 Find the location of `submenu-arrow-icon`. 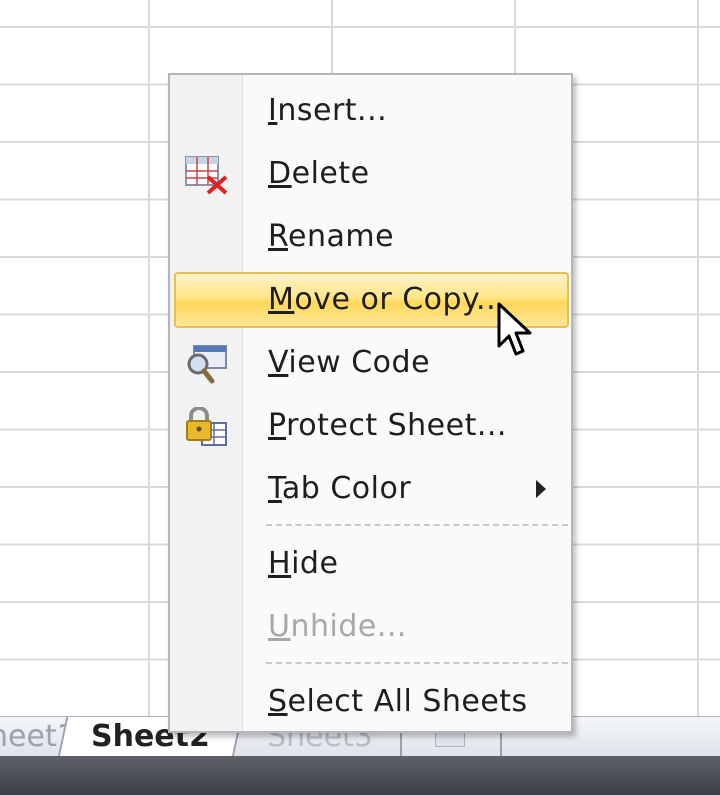

submenu-arrow-icon is located at coordinates (541, 489).